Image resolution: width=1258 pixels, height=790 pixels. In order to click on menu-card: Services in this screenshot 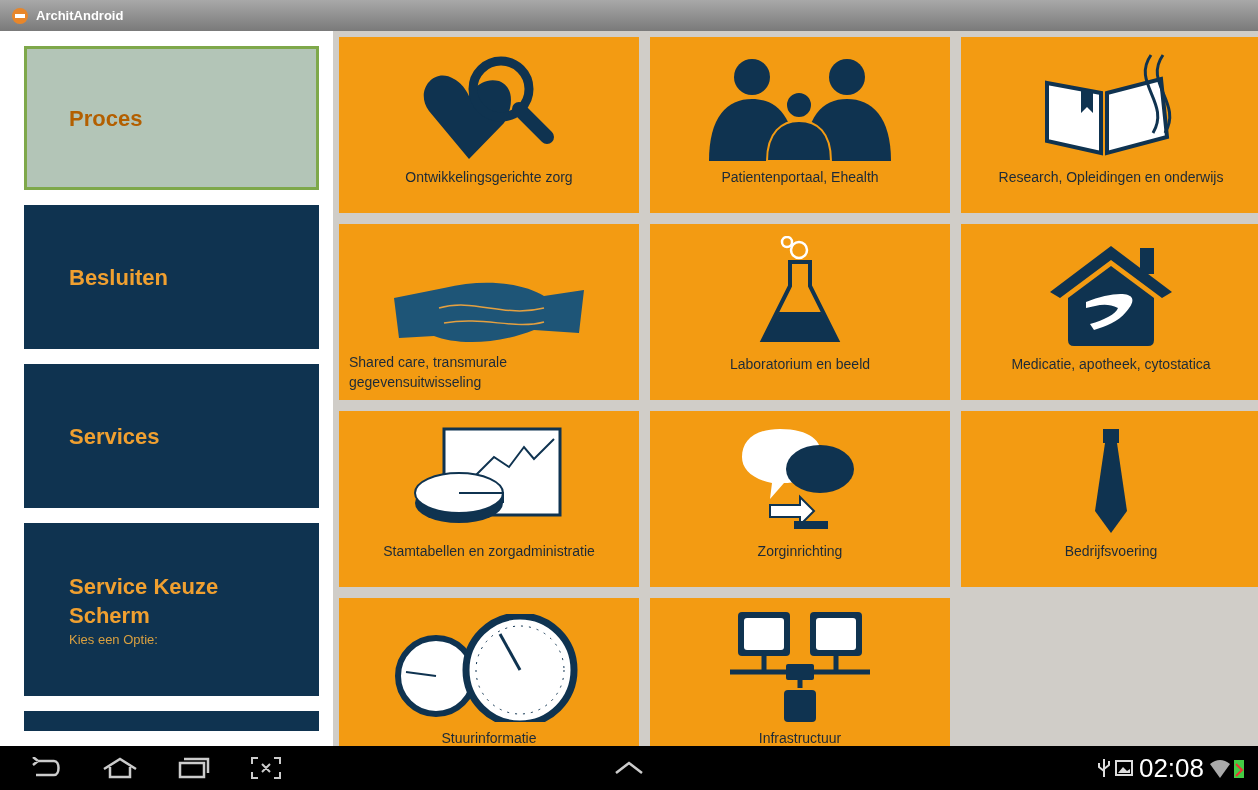, I will do `click(171, 436)`.